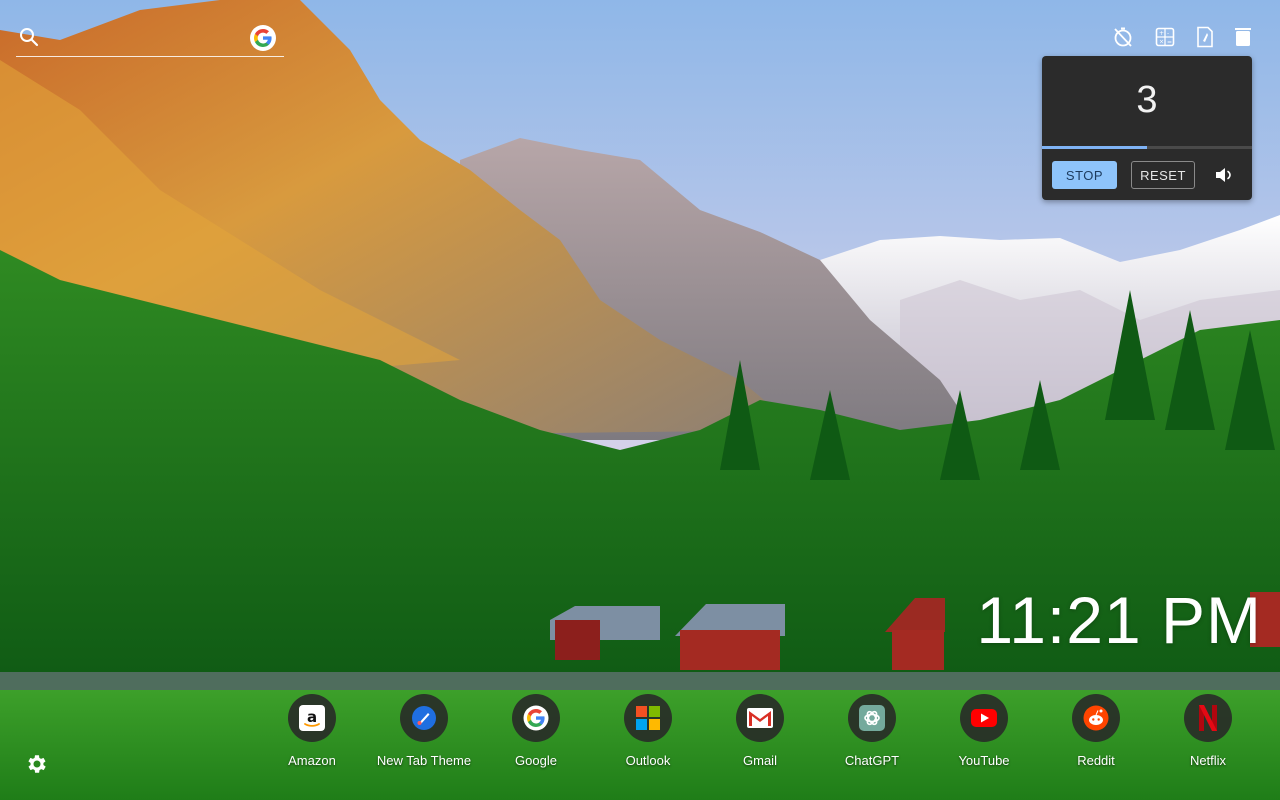 The image size is (1280, 800). What do you see at coordinates (760, 718) in the screenshot?
I see `gmail-icon` at bounding box center [760, 718].